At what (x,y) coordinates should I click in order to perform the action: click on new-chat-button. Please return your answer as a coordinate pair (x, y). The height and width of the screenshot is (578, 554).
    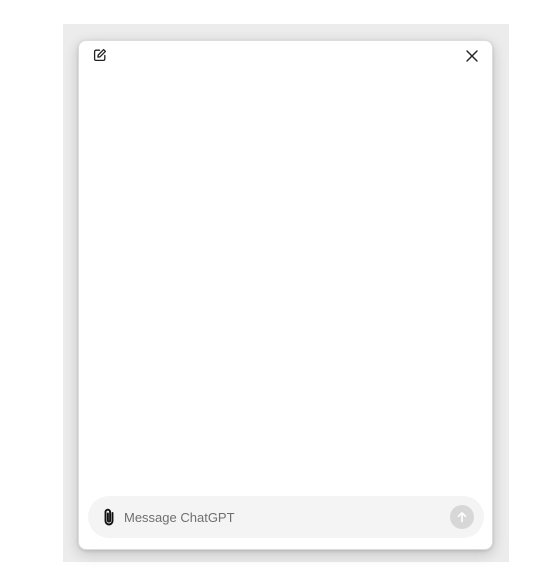
    Looking at the image, I should click on (100, 55).